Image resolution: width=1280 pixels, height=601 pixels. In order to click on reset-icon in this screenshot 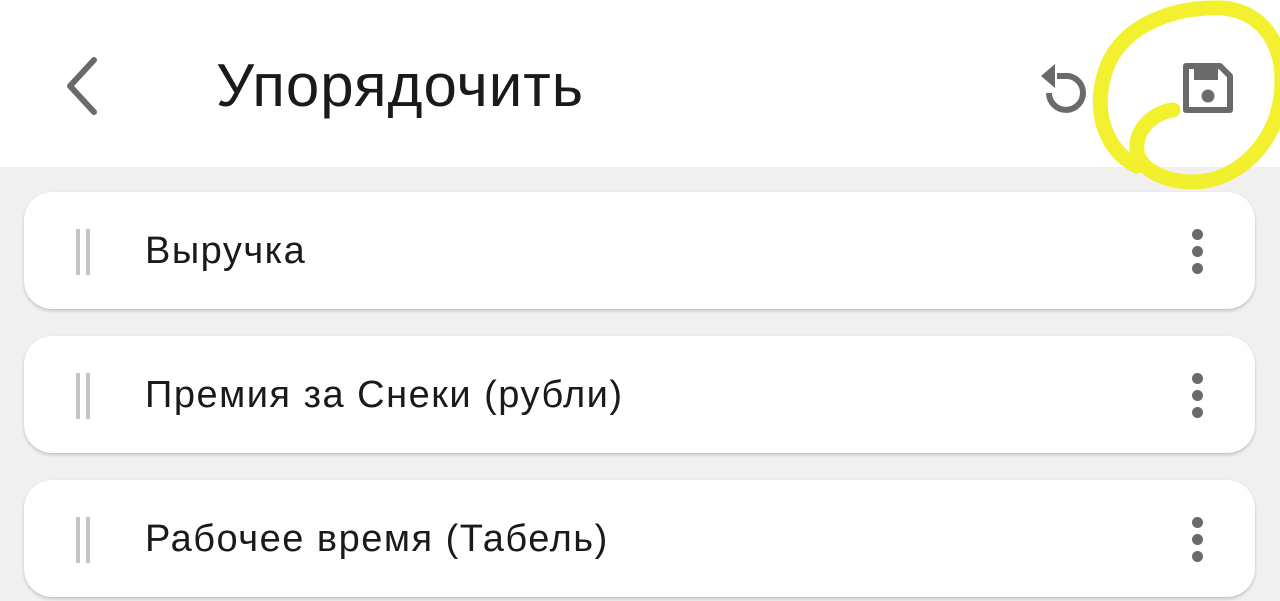, I will do `click(1063, 88)`.